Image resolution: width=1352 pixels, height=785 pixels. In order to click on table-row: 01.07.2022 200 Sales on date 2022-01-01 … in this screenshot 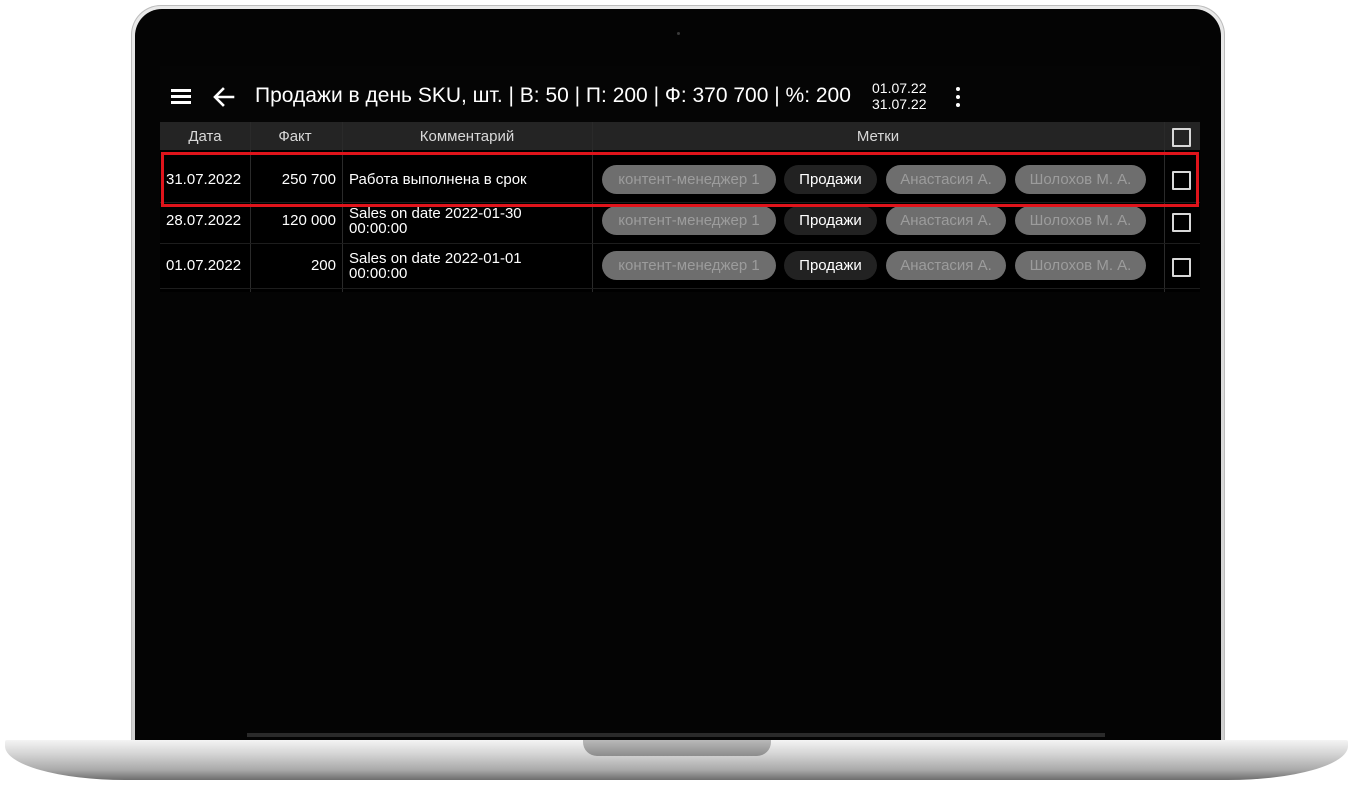, I will do `click(680, 266)`.